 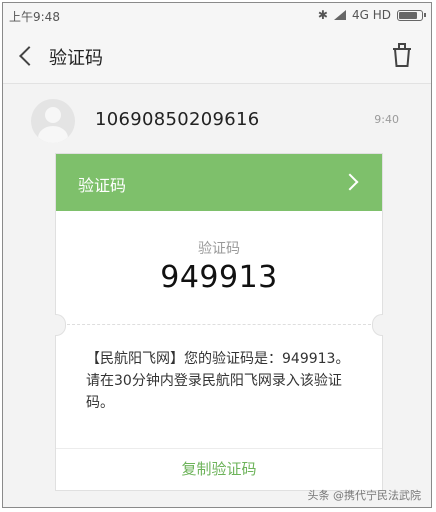 What do you see at coordinates (177, 119) in the screenshot?
I see `sender-number: 10690850209616` at bounding box center [177, 119].